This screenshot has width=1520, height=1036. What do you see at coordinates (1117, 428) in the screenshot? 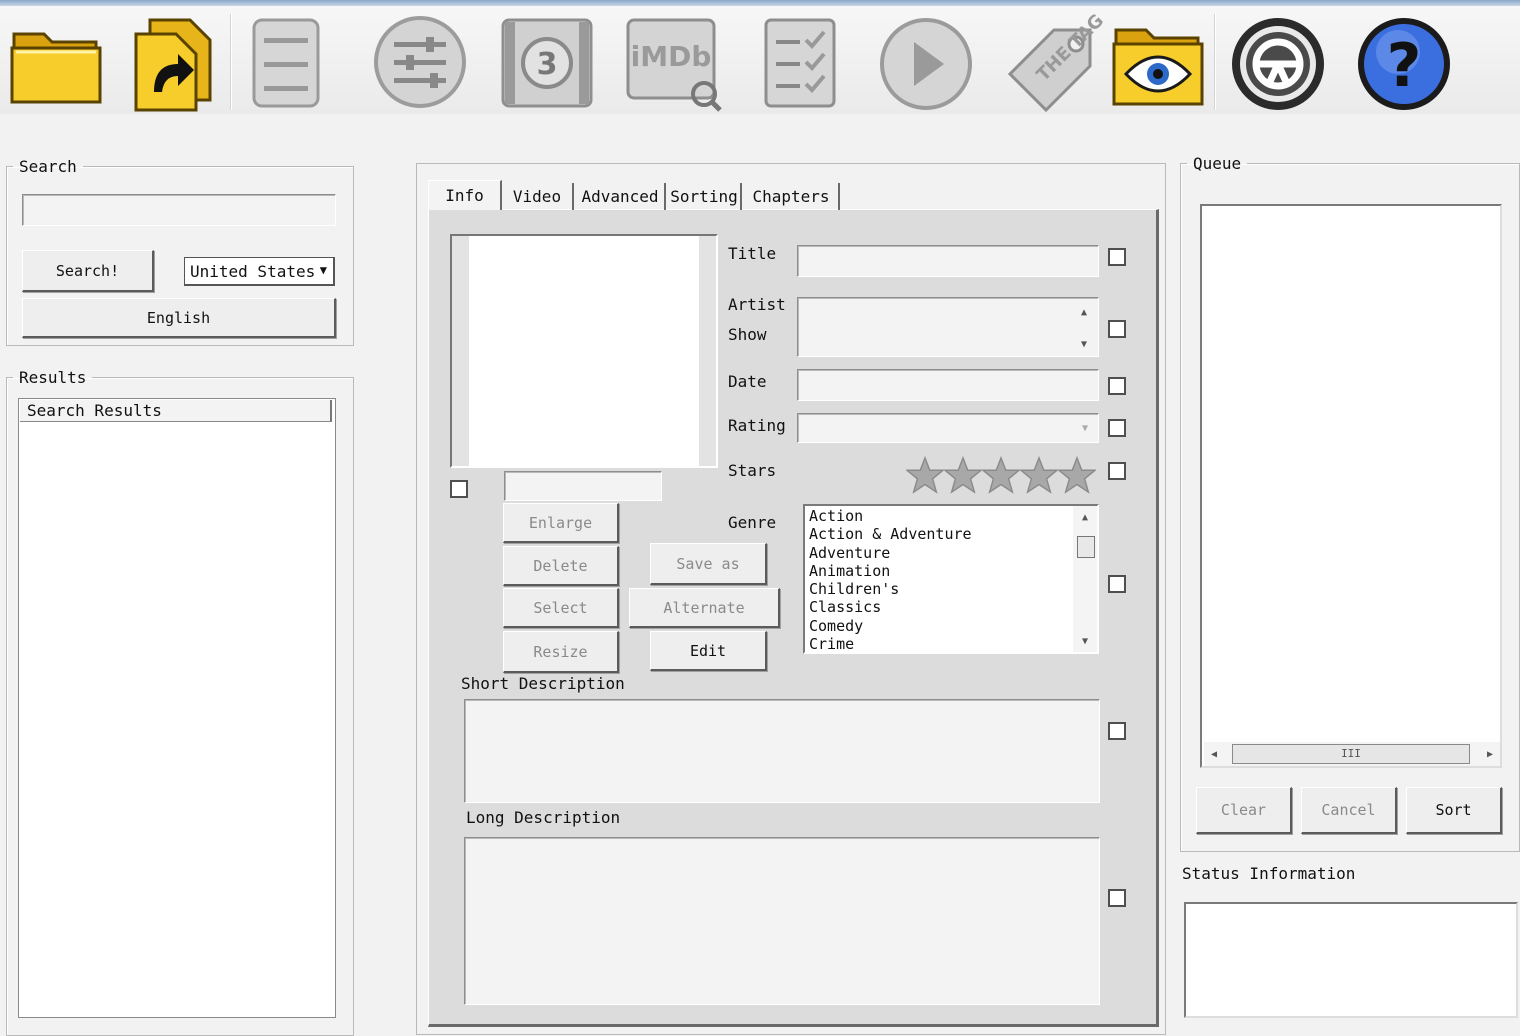
I see `rating-checkbox` at bounding box center [1117, 428].